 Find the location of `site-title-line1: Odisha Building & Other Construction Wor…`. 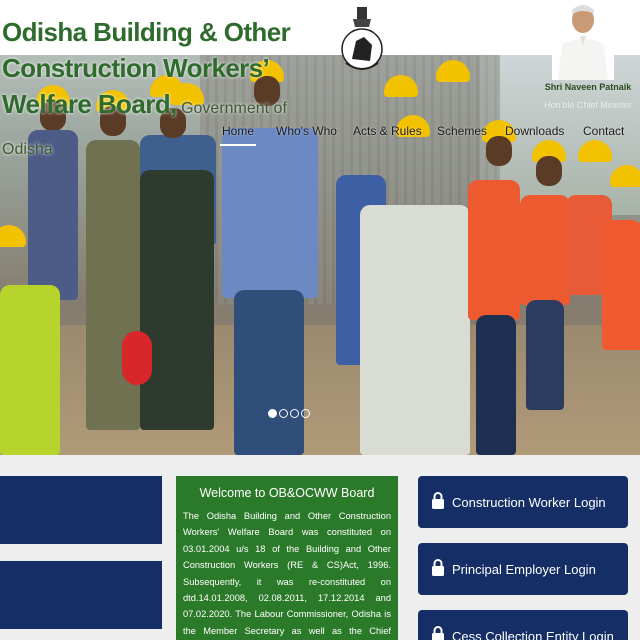

site-title-line1: Odisha Building & Other Construction Wor… is located at coordinates (146, 50).